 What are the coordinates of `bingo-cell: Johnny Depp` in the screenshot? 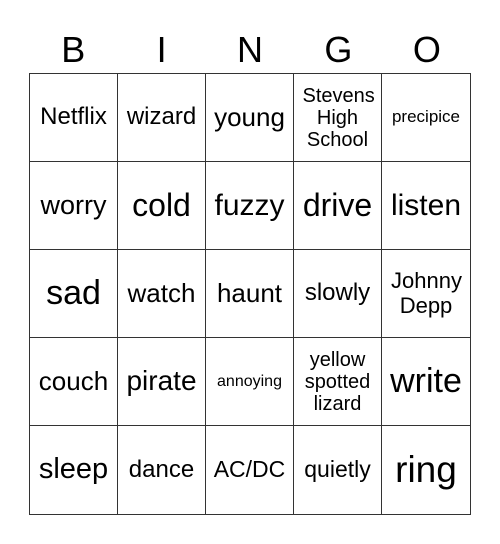 It's located at (426, 294).